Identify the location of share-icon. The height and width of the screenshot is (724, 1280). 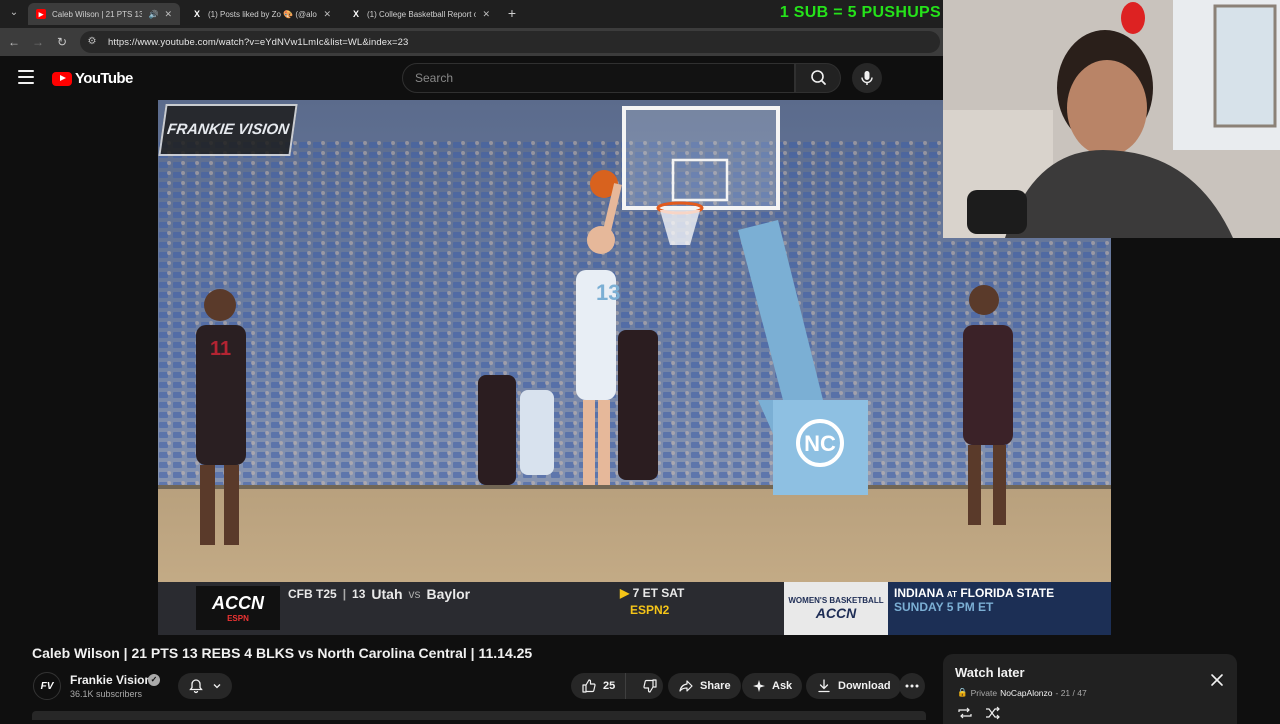
(686, 686).